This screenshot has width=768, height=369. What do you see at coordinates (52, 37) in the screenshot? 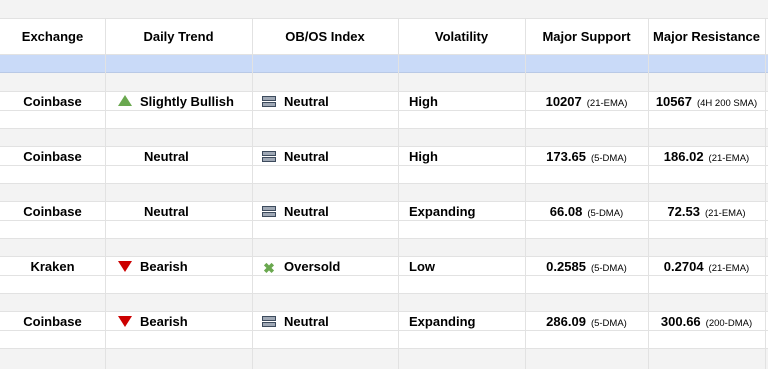
I see `header-exchange: Exchange` at bounding box center [52, 37].